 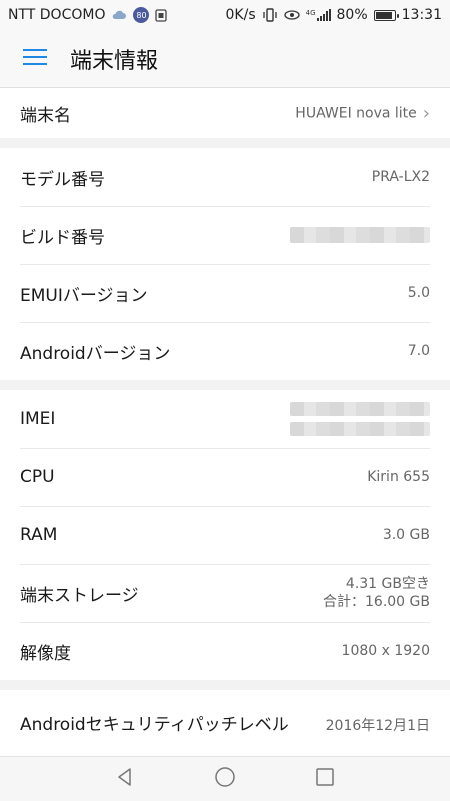 What do you see at coordinates (421, 15) in the screenshot?
I see `clock: 13:31` at bounding box center [421, 15].